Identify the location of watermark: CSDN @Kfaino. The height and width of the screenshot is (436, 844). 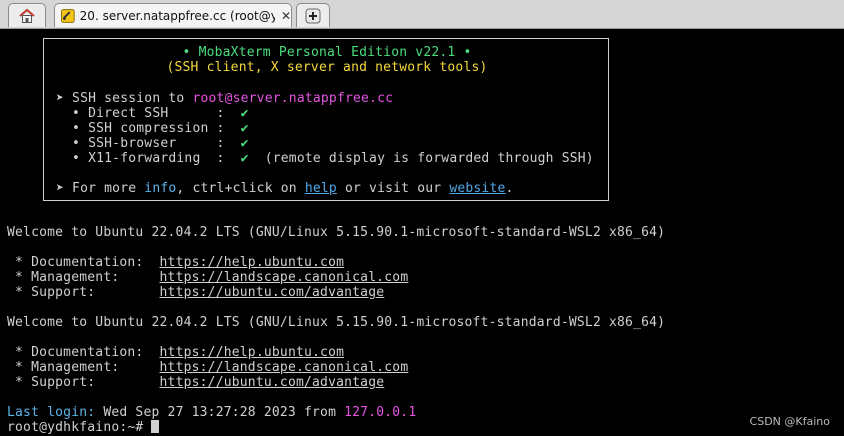
(789, 421).